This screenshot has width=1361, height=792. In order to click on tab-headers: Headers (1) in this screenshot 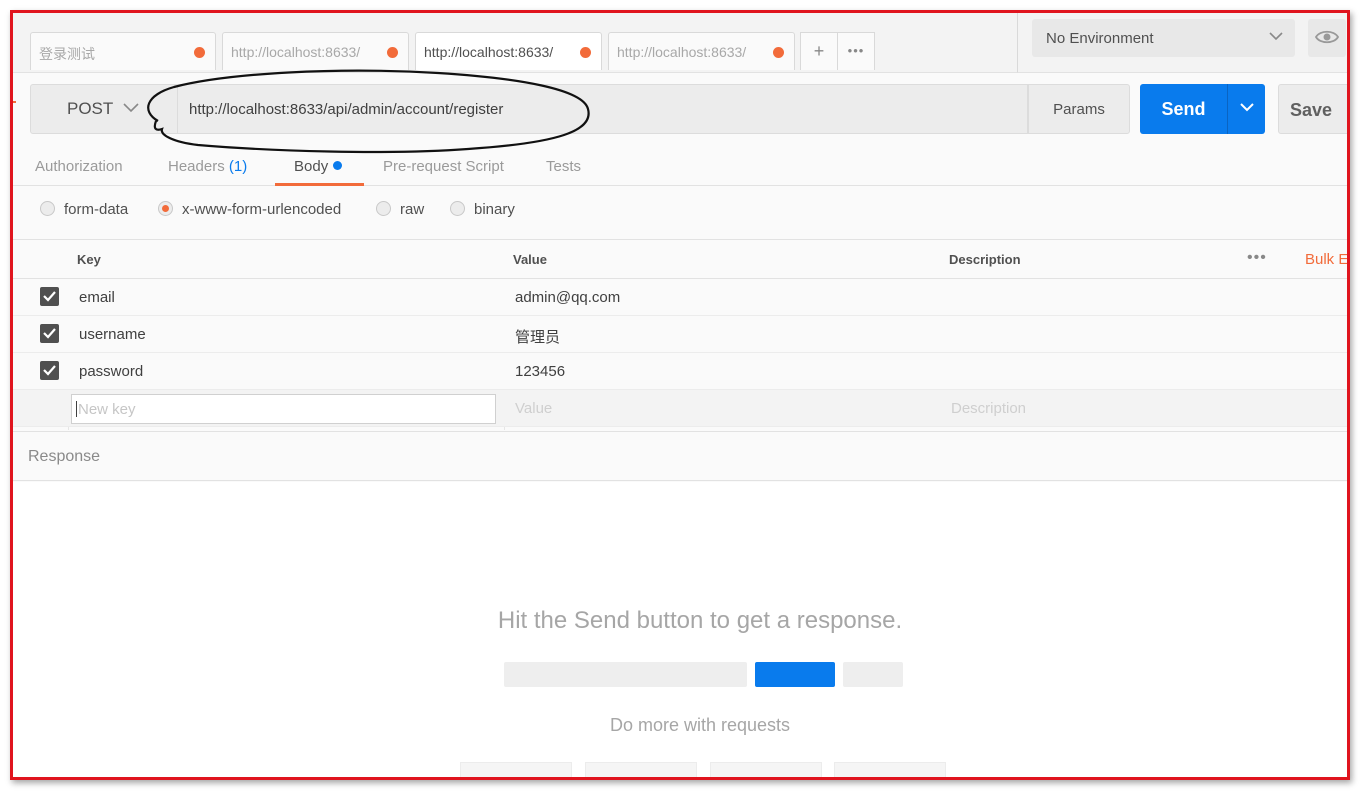, I will do `click(207, 166)`.